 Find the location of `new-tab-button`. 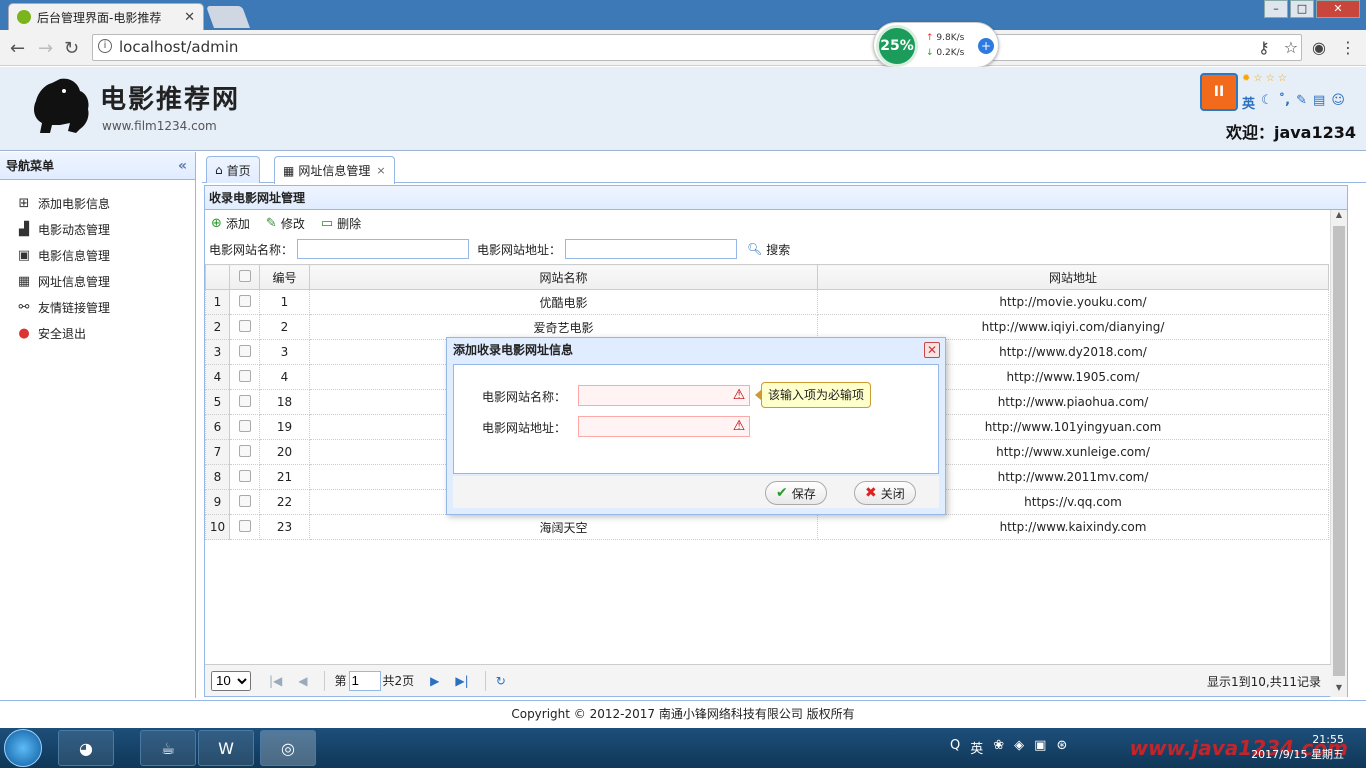

new-tab-button is located at coordinates (228, 17).